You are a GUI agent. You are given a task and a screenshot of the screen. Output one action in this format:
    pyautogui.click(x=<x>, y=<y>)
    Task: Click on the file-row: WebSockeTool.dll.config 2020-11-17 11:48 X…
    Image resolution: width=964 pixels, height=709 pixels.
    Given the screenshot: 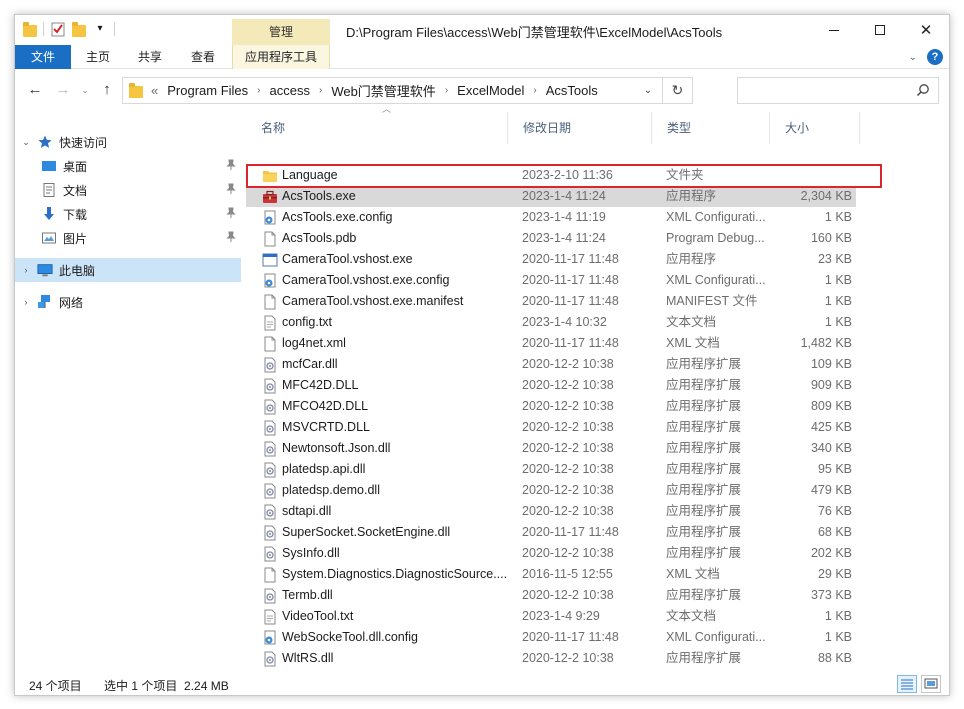 What is the action you would take?
    pyautogui.click(x=551, y=637)
    